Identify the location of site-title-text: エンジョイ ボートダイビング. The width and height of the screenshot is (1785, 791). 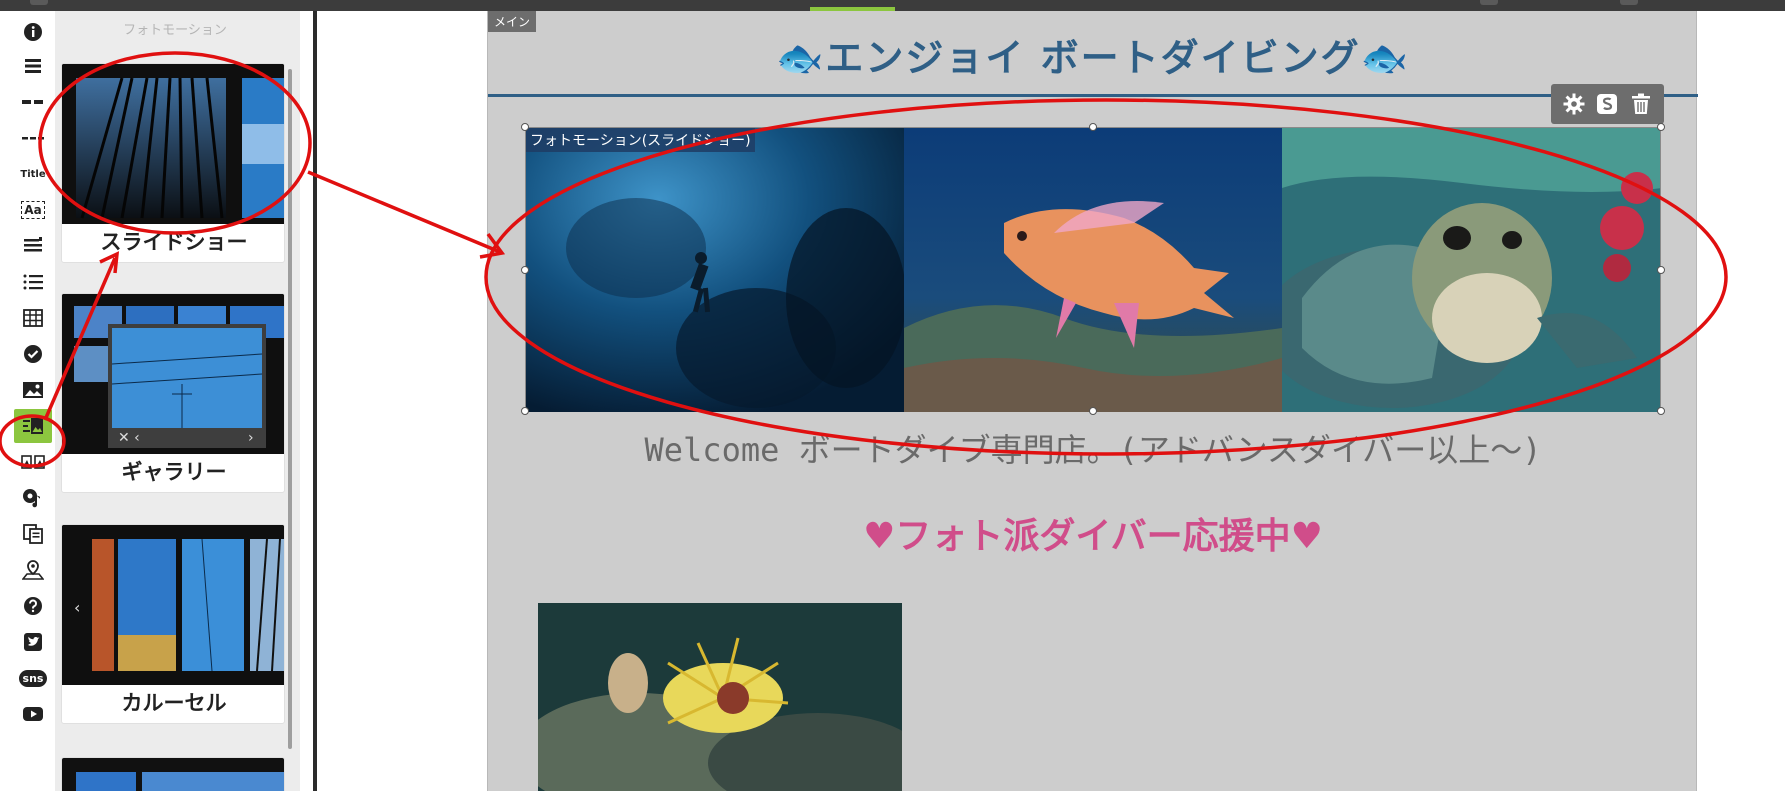
(1093, 58).